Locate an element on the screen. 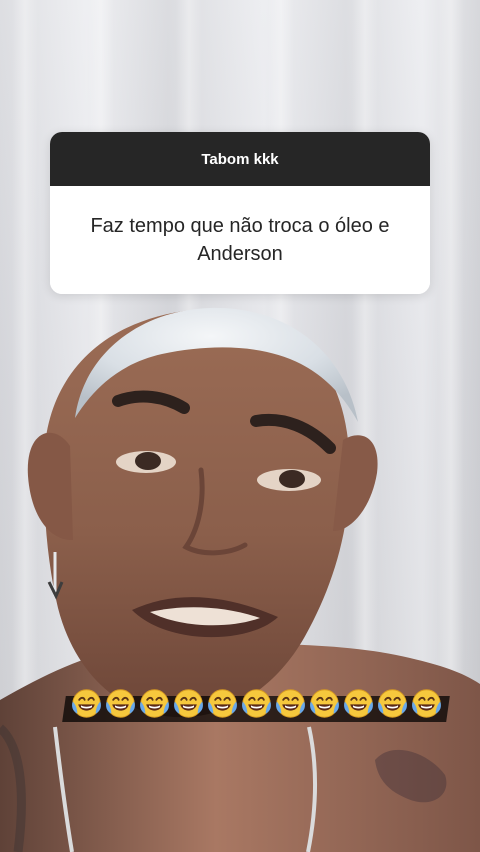 The height and width of the screenshot is (852, 480). emoji-row is located at coordinates (260, 703).